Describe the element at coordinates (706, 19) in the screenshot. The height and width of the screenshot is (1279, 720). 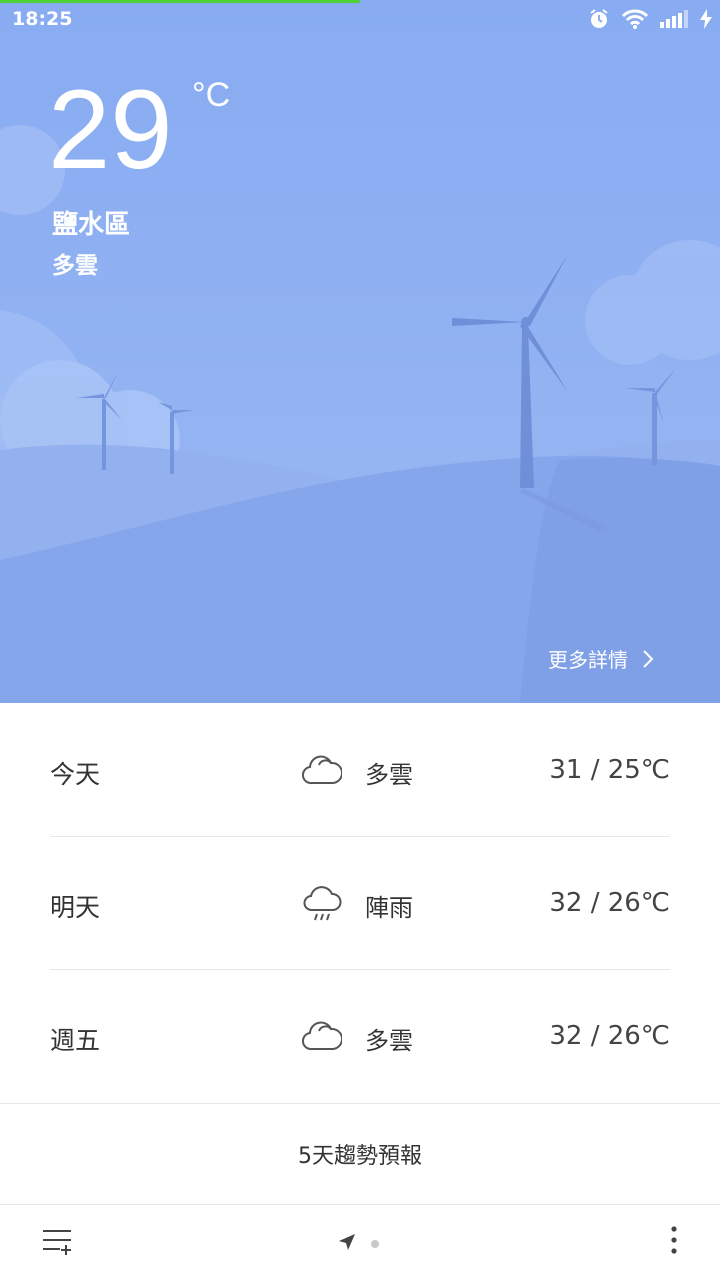
I see `charging-bolt-icon` at that location.